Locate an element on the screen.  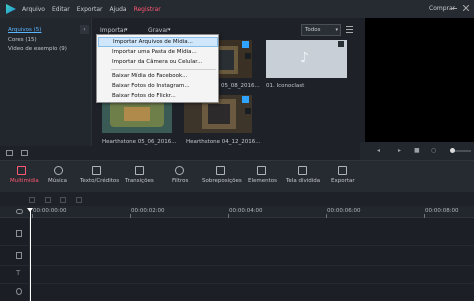
volume-slider-handle is located at coordinates (452, 150).